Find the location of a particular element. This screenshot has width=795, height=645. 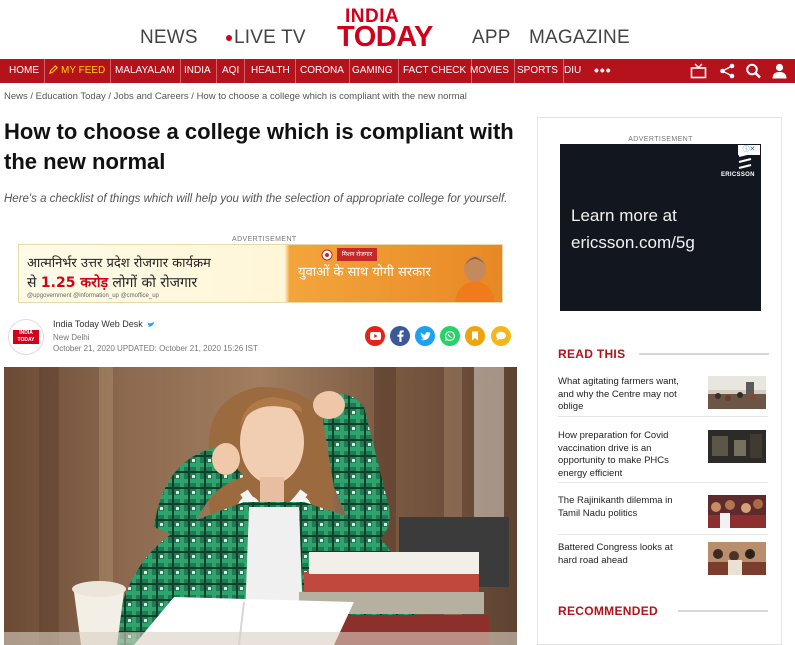

ericsson-ad-text: Learn more at ericsson.com/5g is located at coordinates (633, 229).